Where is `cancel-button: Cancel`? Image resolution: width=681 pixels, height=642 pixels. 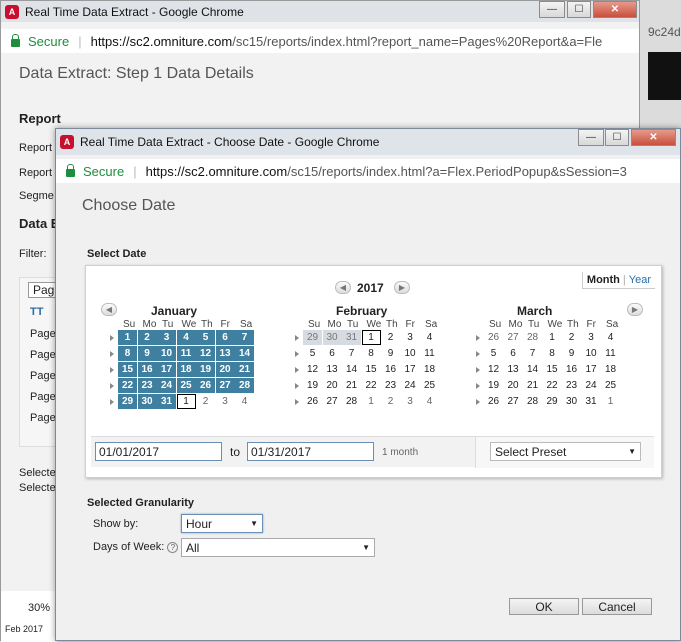 cancel-button: Cancel is located at coordinates (617, 606).